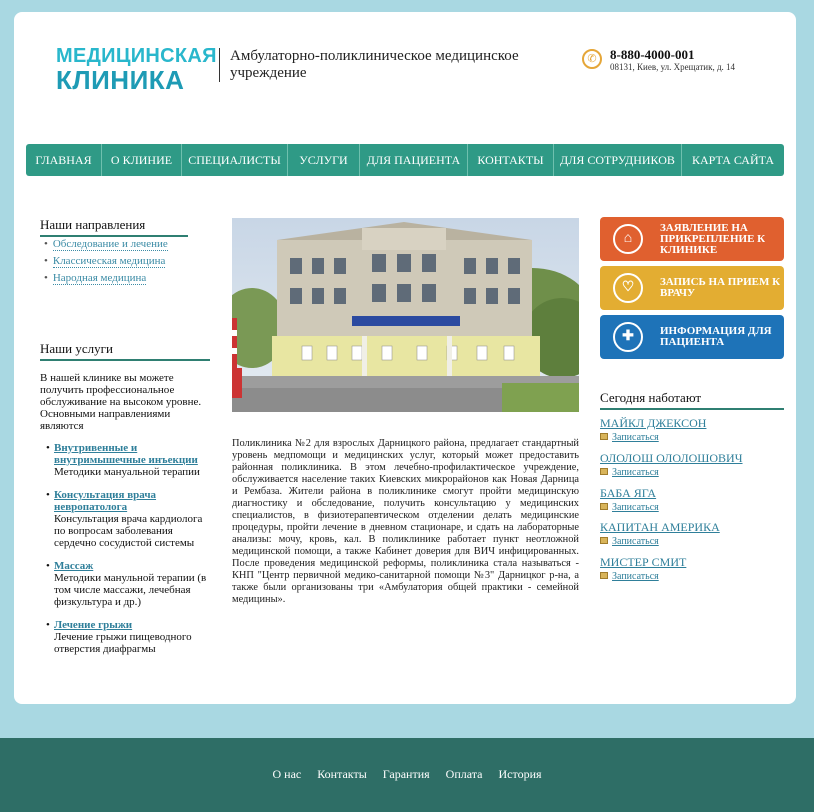  What do you see at coordinates (464, 774) in the screenshot?
I see `footer-link-payment: Оплата` at bounding box center [464, 774].